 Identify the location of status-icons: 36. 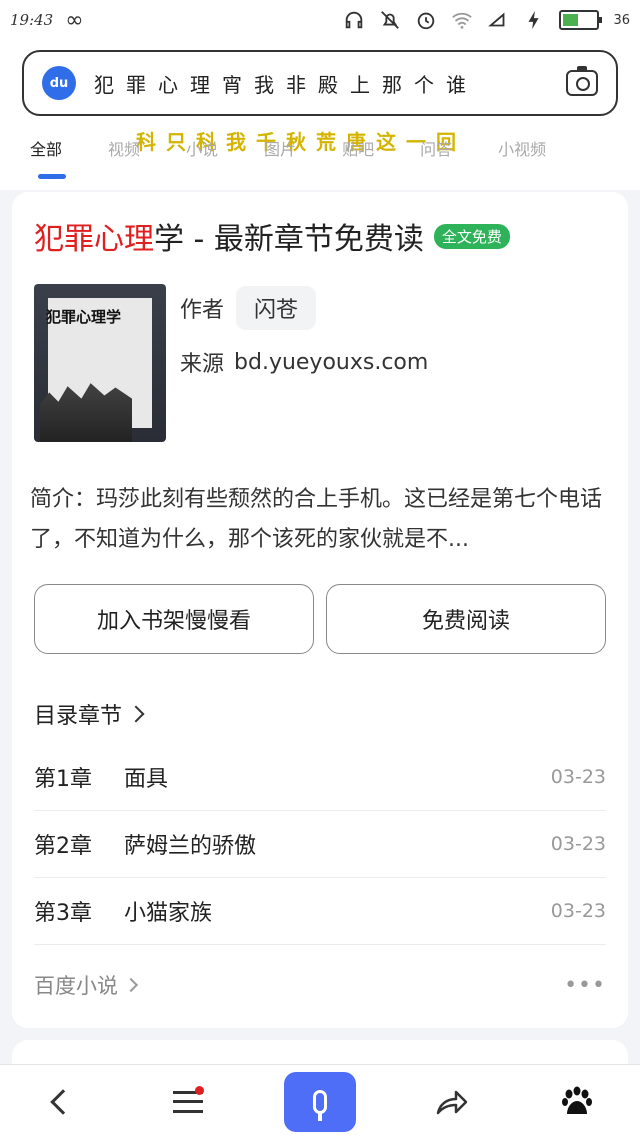
(486, 20).